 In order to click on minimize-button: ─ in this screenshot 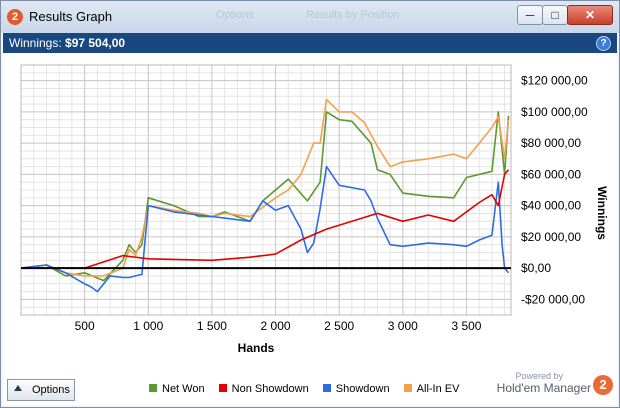, I will do `click(530, 15)`.